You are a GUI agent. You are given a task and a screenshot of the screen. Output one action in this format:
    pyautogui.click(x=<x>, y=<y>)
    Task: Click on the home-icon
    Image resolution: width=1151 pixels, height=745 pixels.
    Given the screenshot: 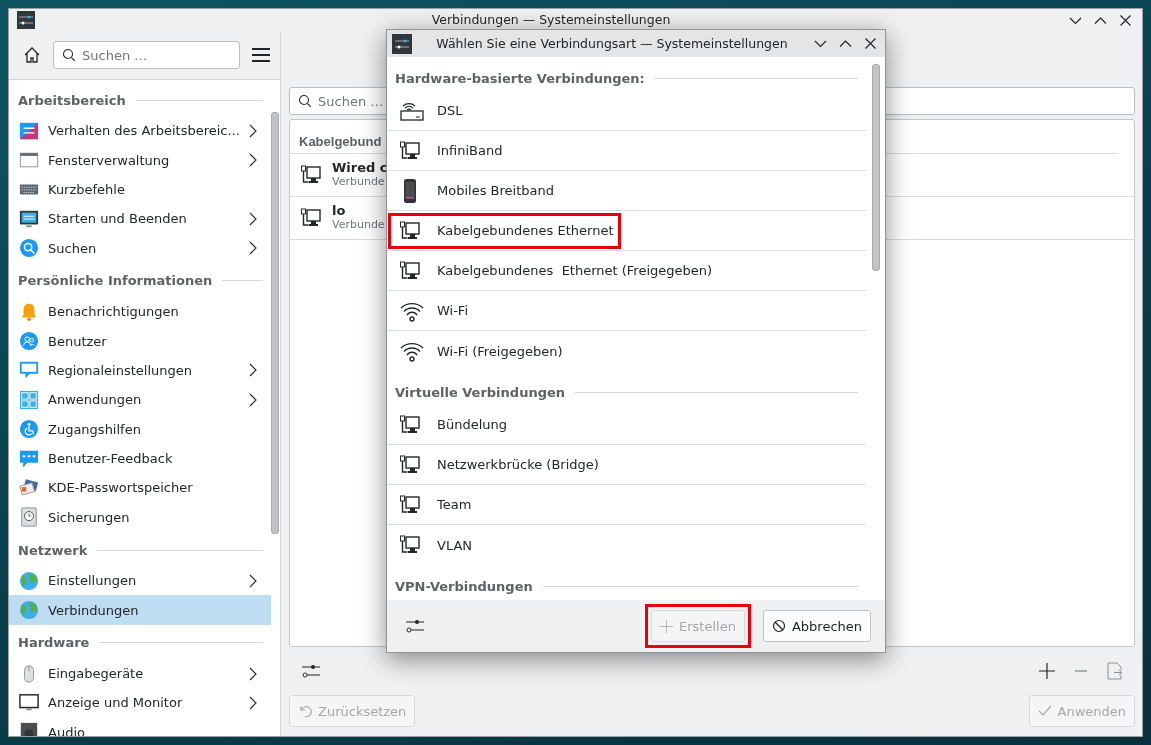 What is the action you would take?
    pyautogui.click(x=32, y=55)
    